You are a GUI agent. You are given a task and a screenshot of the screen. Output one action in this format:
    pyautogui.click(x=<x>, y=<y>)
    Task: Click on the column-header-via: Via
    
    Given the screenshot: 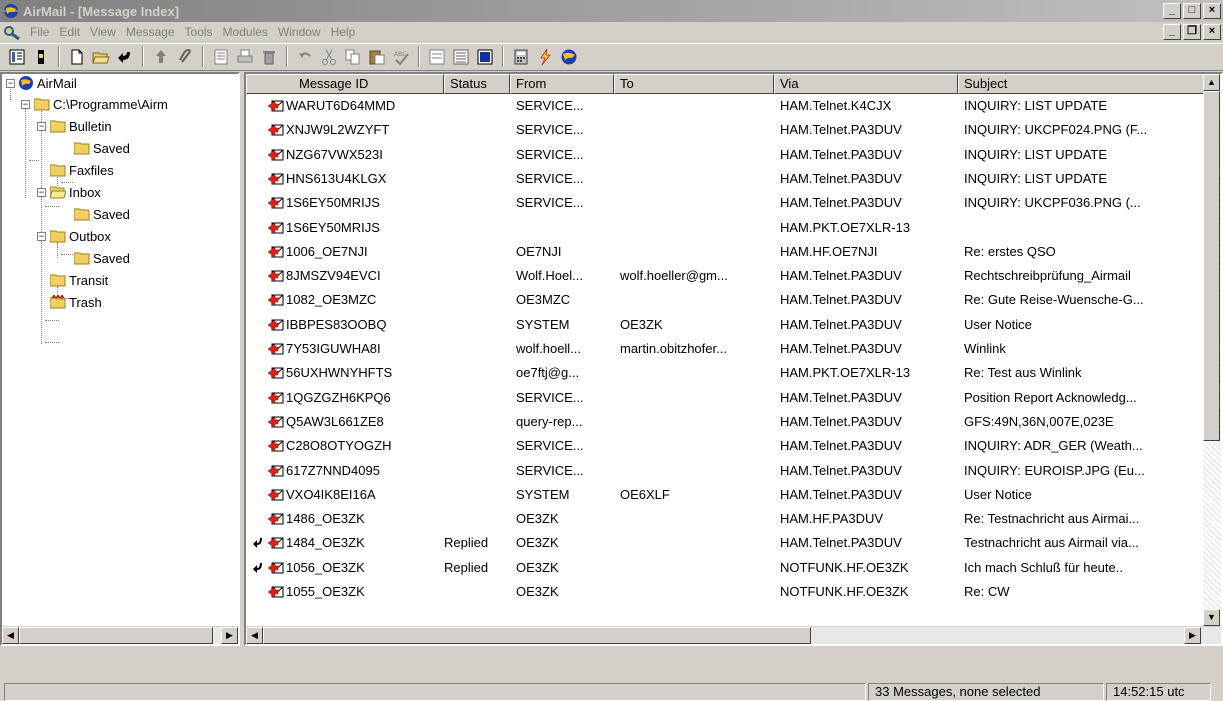 What is the action you would take?
    pyautogui.click(x=866, y=84)
    